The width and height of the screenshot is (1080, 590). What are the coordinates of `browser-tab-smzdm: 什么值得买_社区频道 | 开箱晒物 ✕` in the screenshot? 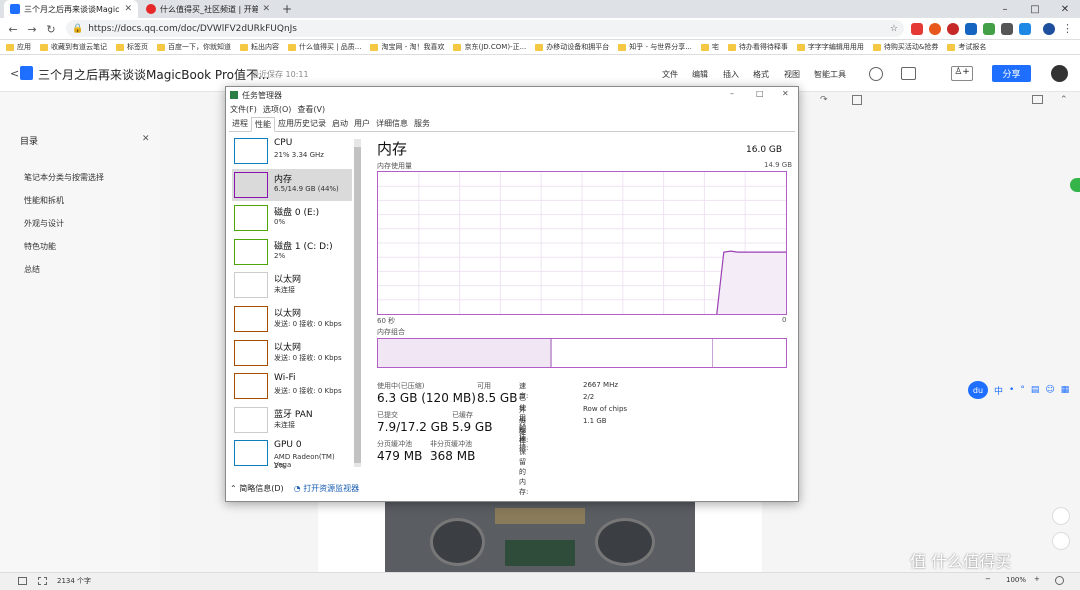 It's located at (208, 9).